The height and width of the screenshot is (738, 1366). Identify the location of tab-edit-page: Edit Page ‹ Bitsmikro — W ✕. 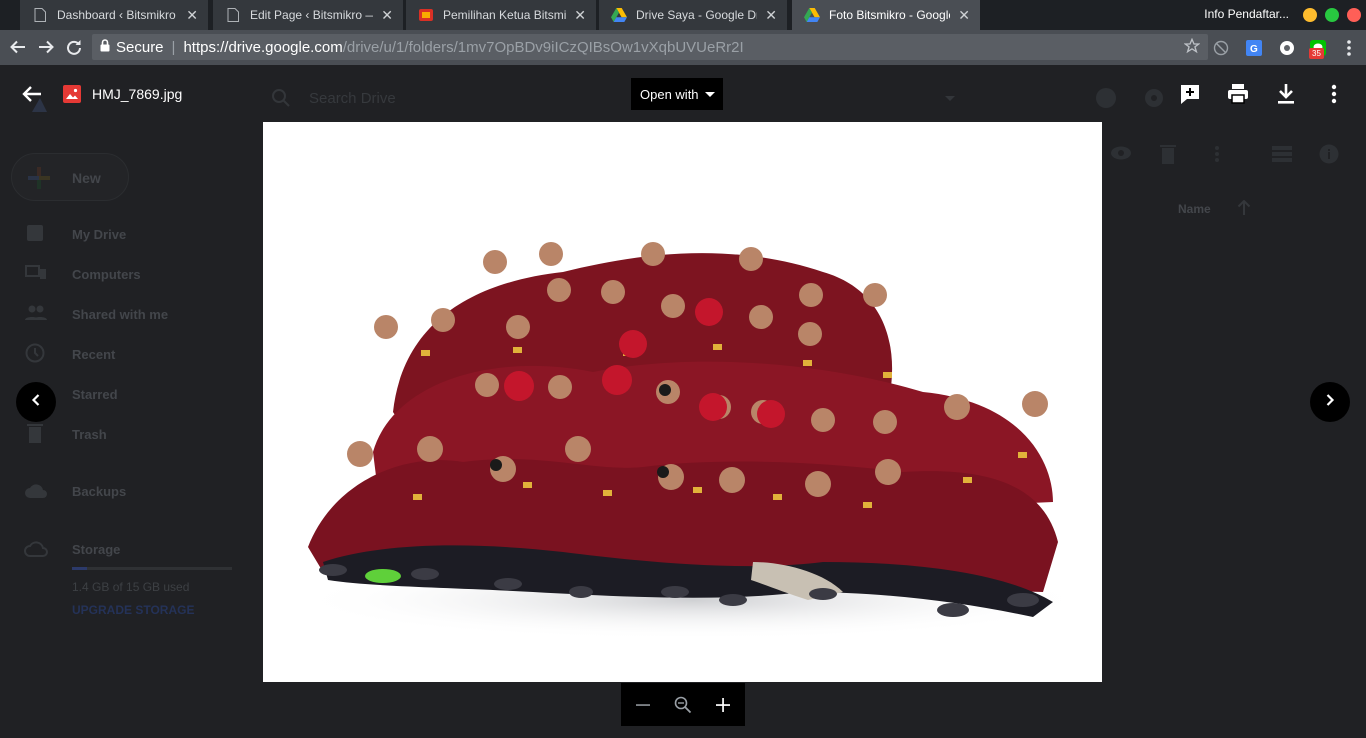
(308, 15).